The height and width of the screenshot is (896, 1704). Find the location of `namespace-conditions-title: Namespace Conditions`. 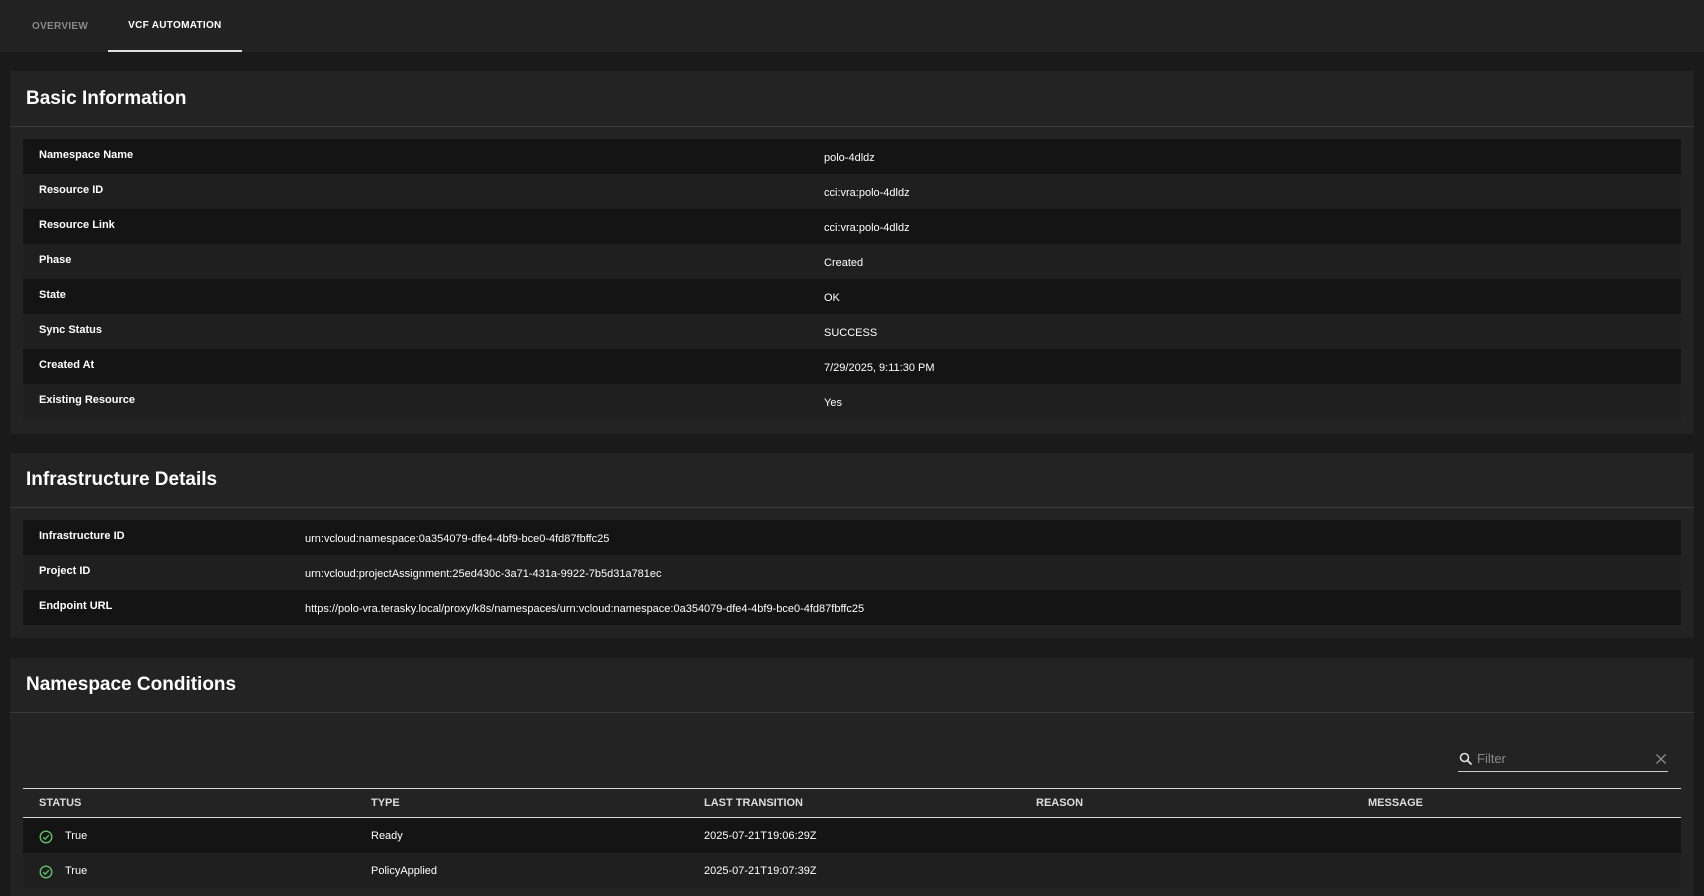

namespace-conditions-title: Namespace Conditions is located at coordinates (852, 685).